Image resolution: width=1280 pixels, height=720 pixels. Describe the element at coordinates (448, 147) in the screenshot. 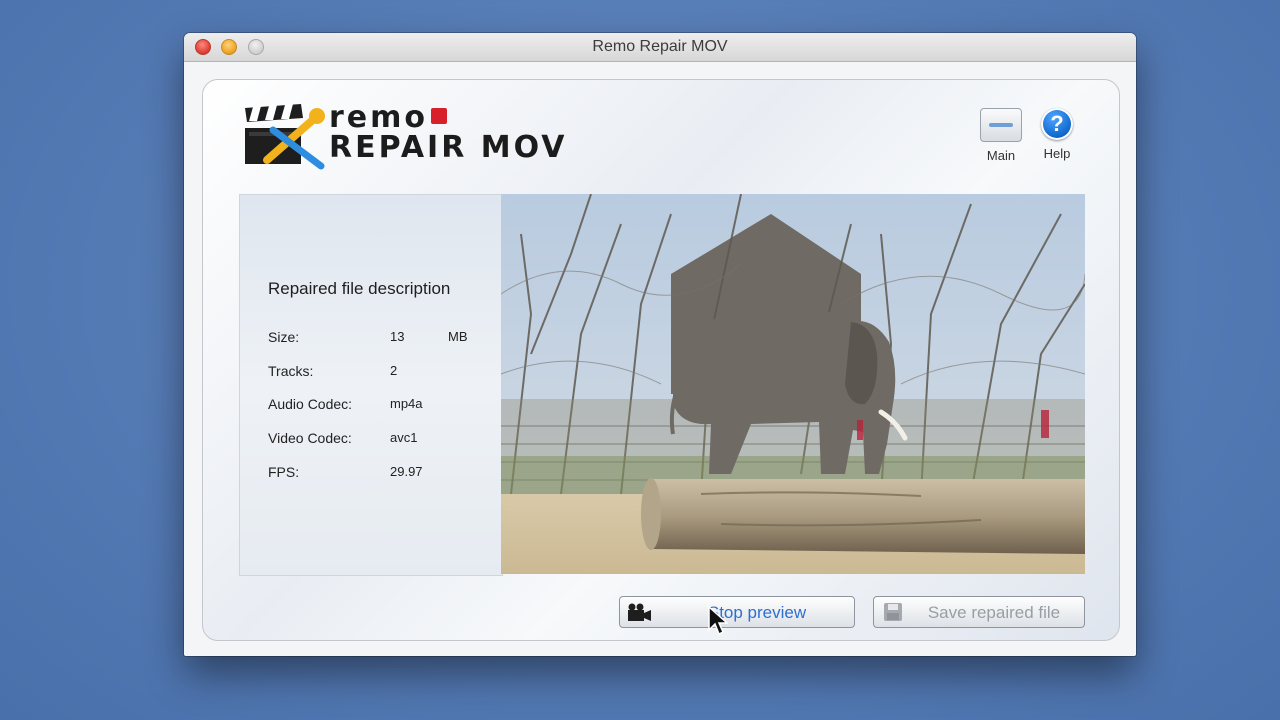

I see `logo-text-product: REPAIR MOV` at that location.